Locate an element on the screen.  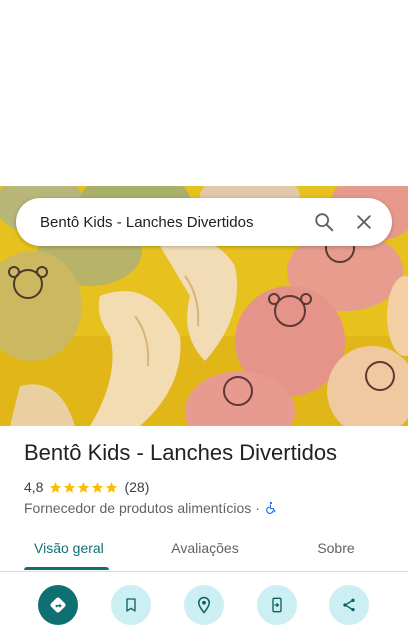
search-icon is located at coordinates (324, 222).